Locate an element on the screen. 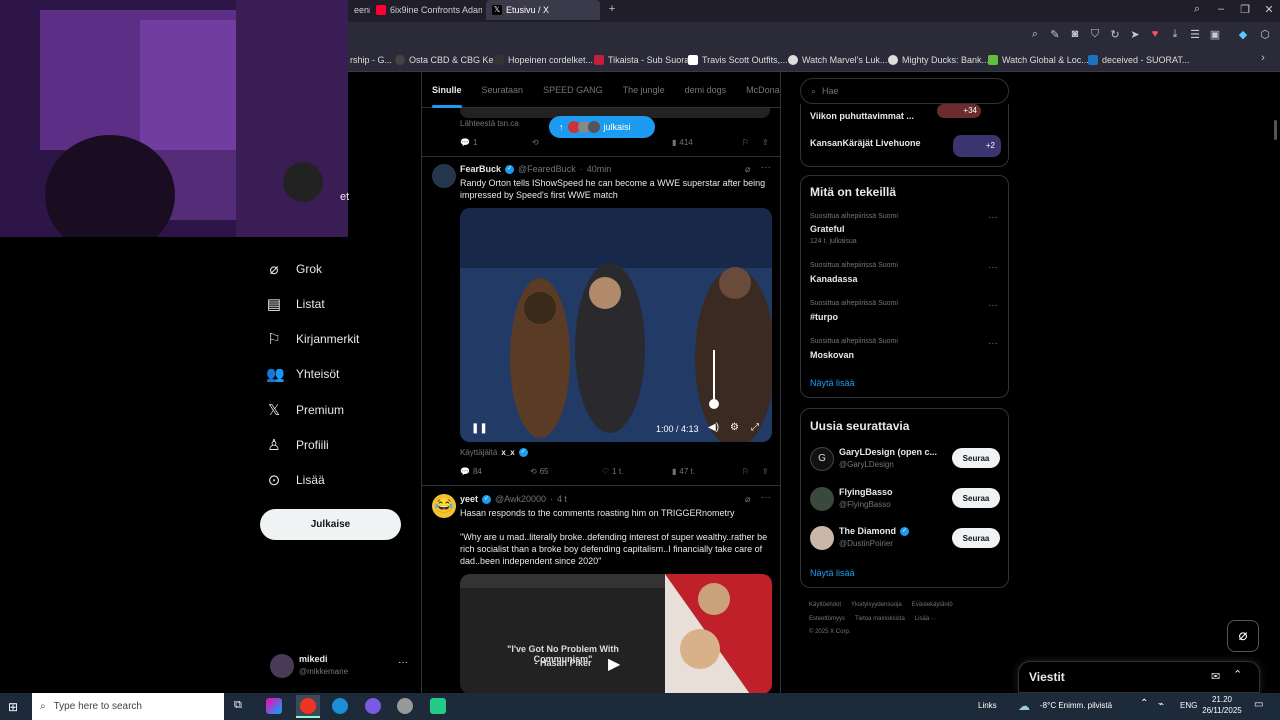 Image resolution: width=1280 pixels, height=720 pixels. nav-item-more: ⊙ Lisää is located at coordinates (295, 480).